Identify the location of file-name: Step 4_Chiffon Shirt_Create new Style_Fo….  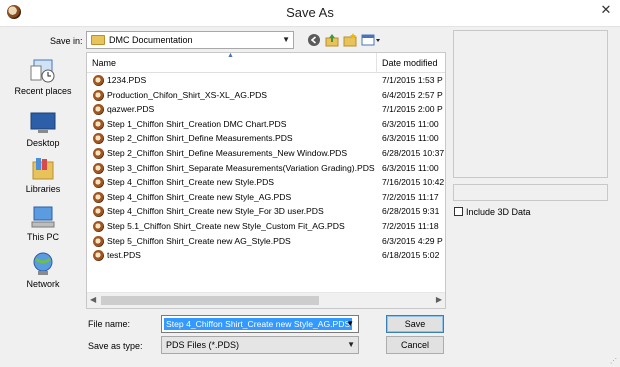
(215, 211).